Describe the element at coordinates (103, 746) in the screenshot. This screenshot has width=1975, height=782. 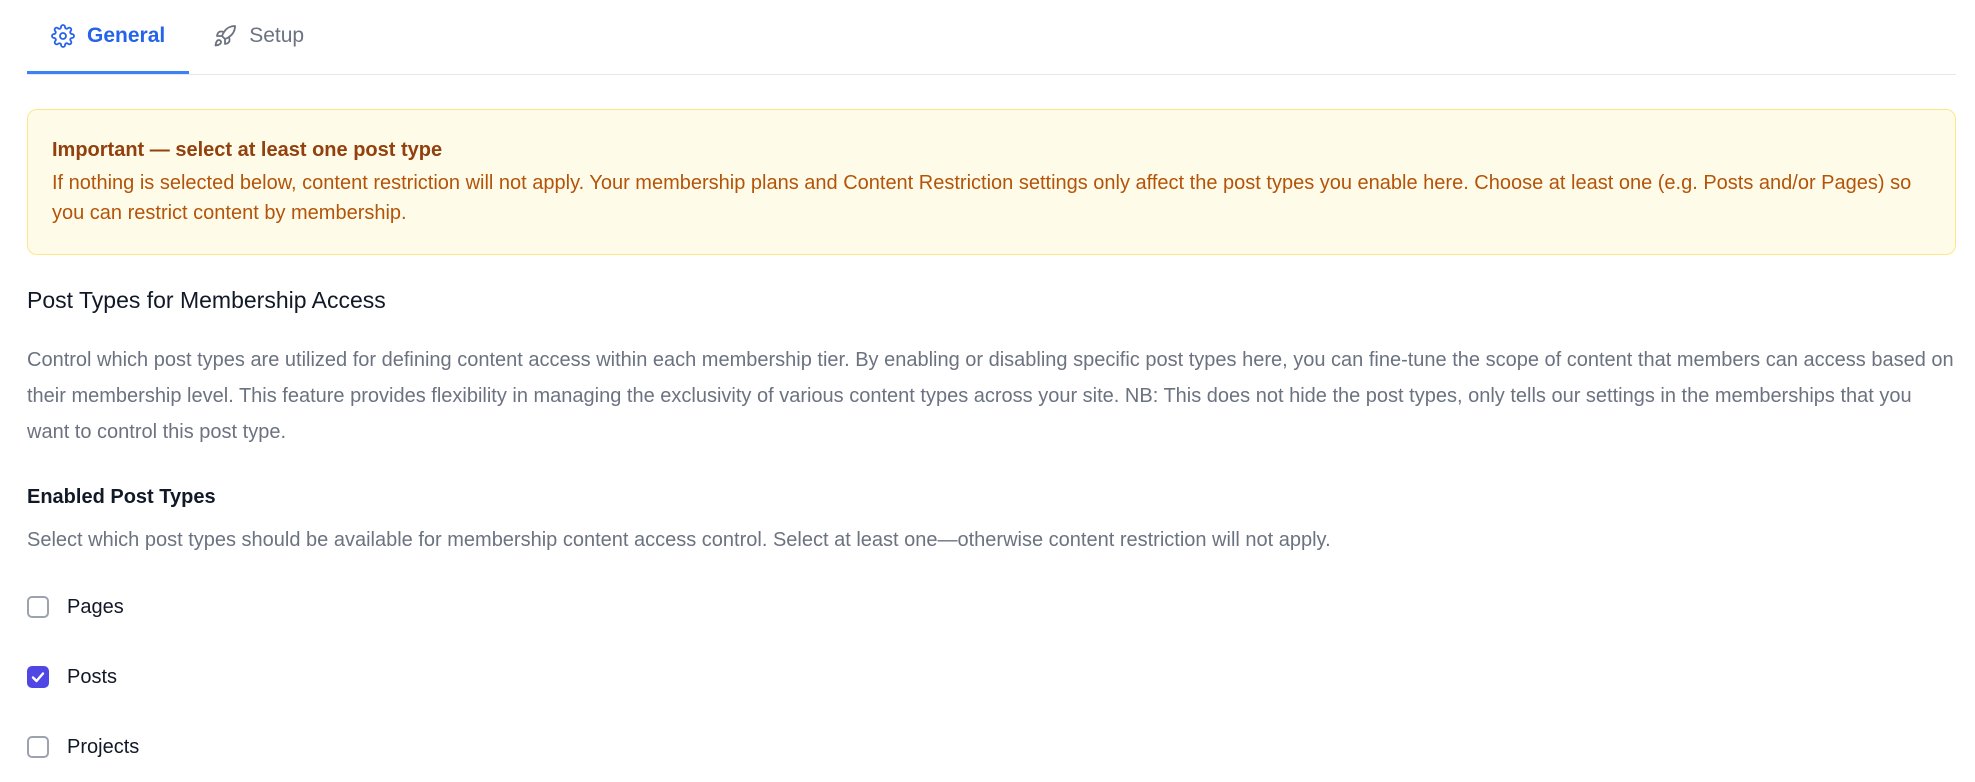
I see `option-label: Projects` at that location.